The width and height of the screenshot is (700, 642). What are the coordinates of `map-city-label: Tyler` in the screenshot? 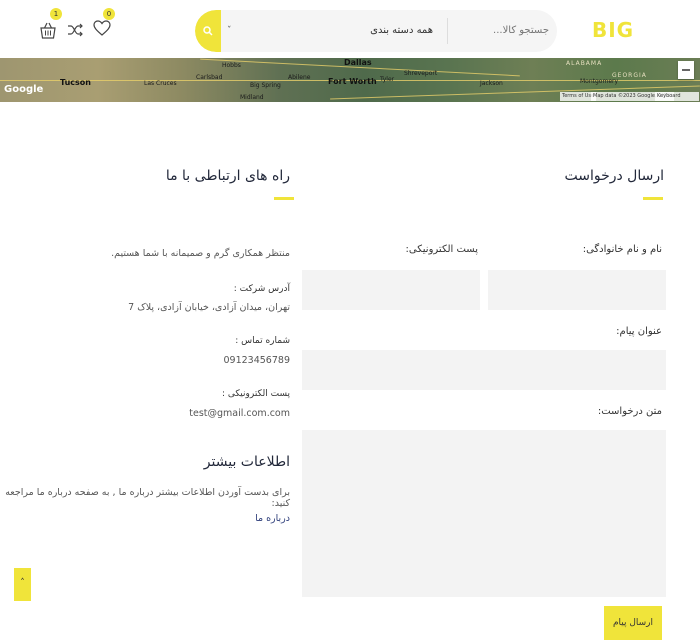 It's located at (387, 79).